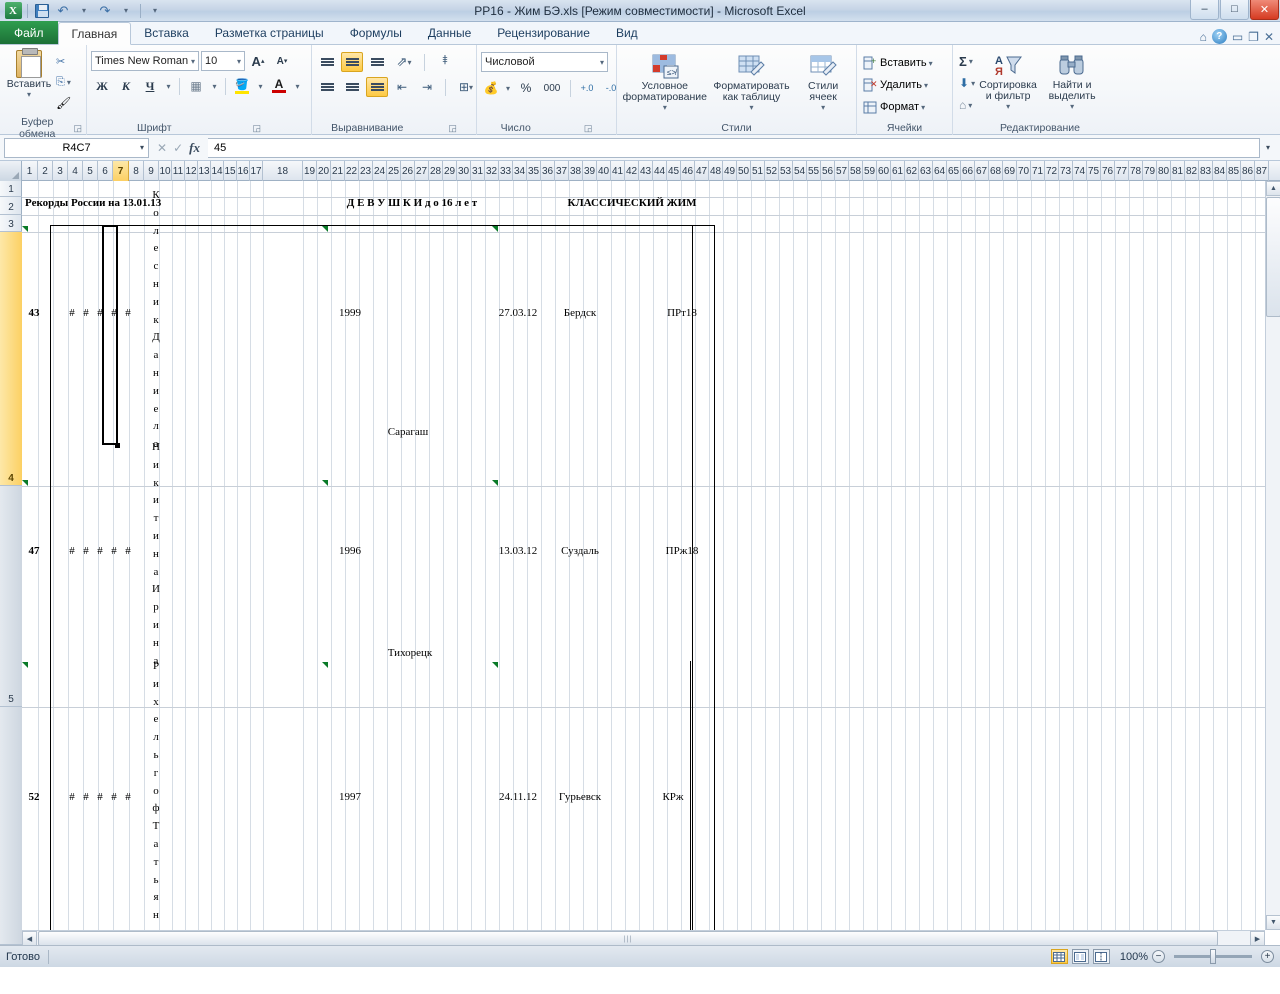 This screenshot has height=994, width=1280. I want to click on horizontal-scroll-thumb: |||, so click(628, 938).